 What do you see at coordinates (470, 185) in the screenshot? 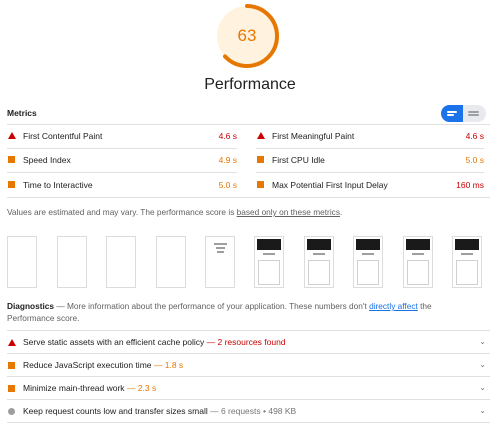
I see `metric-value: 160 ms` at bounding box center [470, 185].